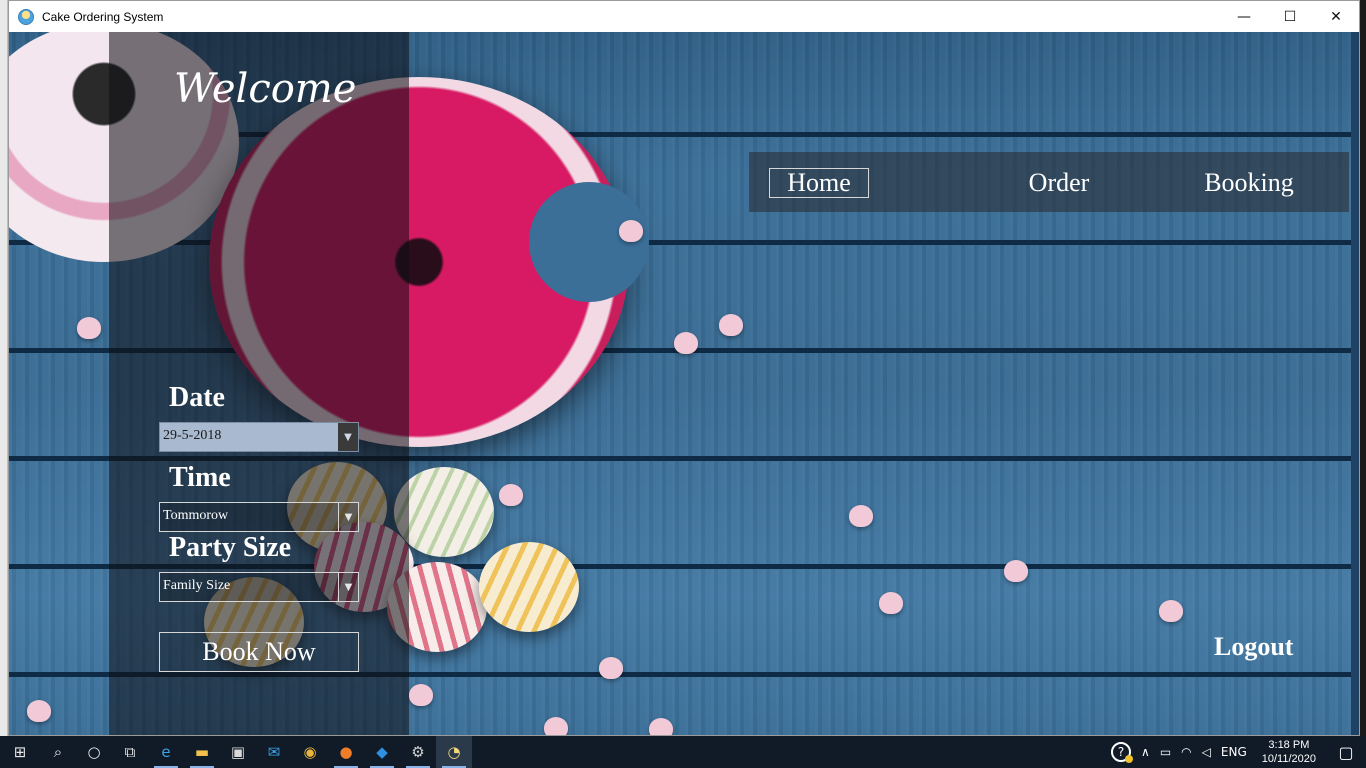  What do you see at coordinates (1186, 752) in the screenshot?
I see `wifi-icon: ◠` at bounding box center [1186, 752].